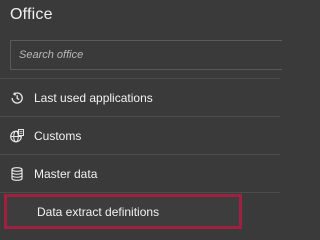 The image size is (320, 240). I want to click on nav-subitem-data-extract-definitions: Data extract definitions, so click(123, 211).